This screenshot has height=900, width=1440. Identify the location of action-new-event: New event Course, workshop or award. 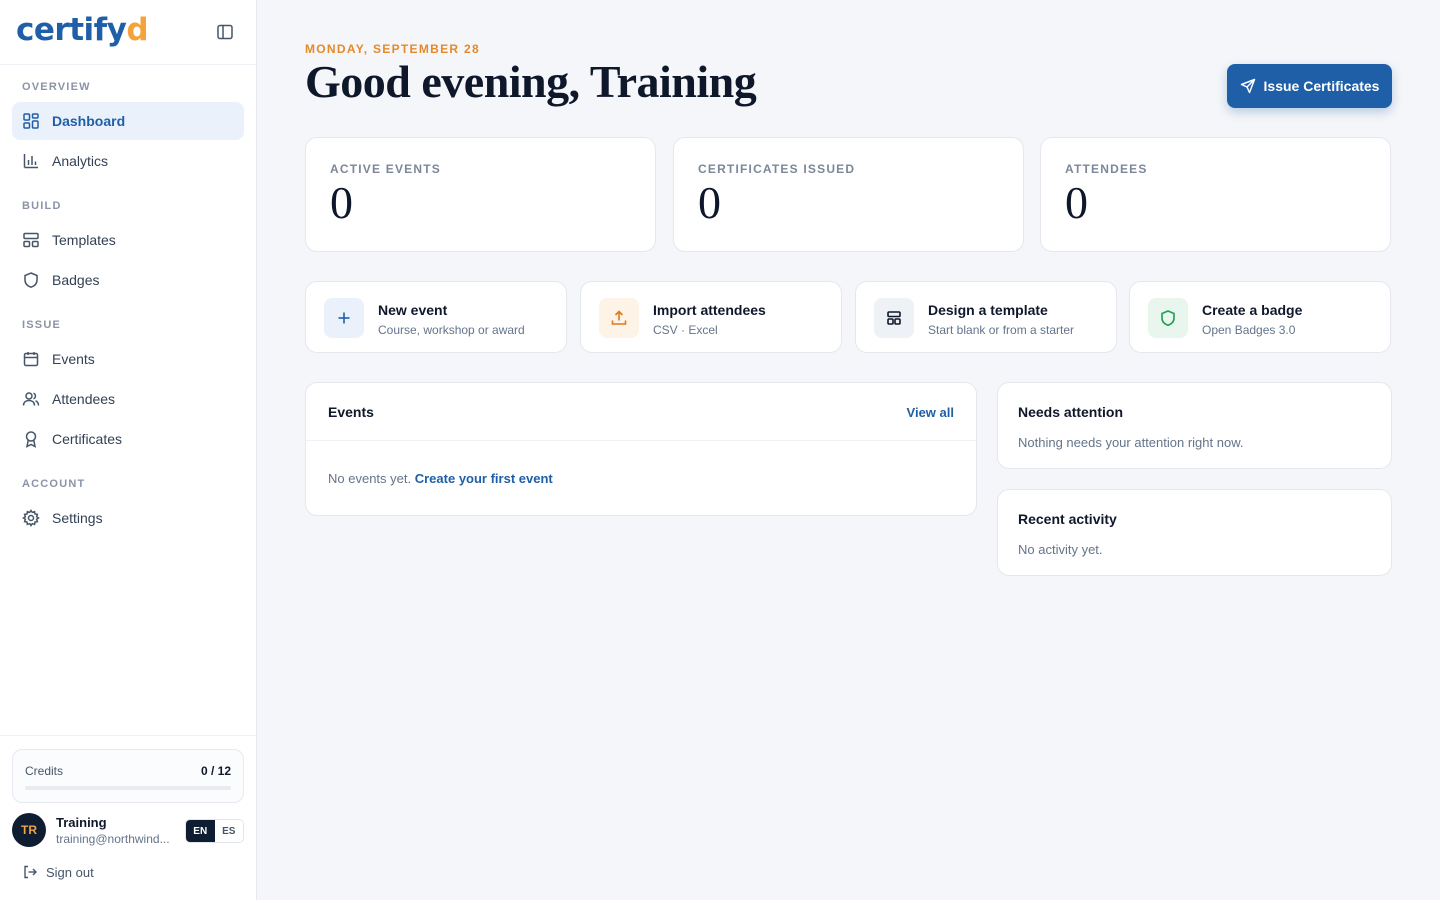
(436, 317).